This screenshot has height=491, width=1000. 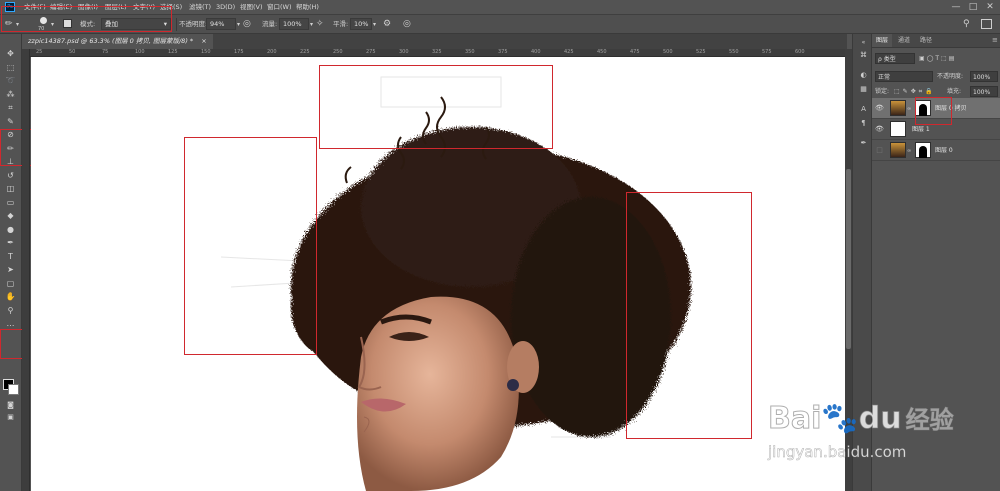 What do you see at coordinates (10, 53) in the screenshot?
I see `move-tool-icon: ✥` at bounding box center [10, 53].